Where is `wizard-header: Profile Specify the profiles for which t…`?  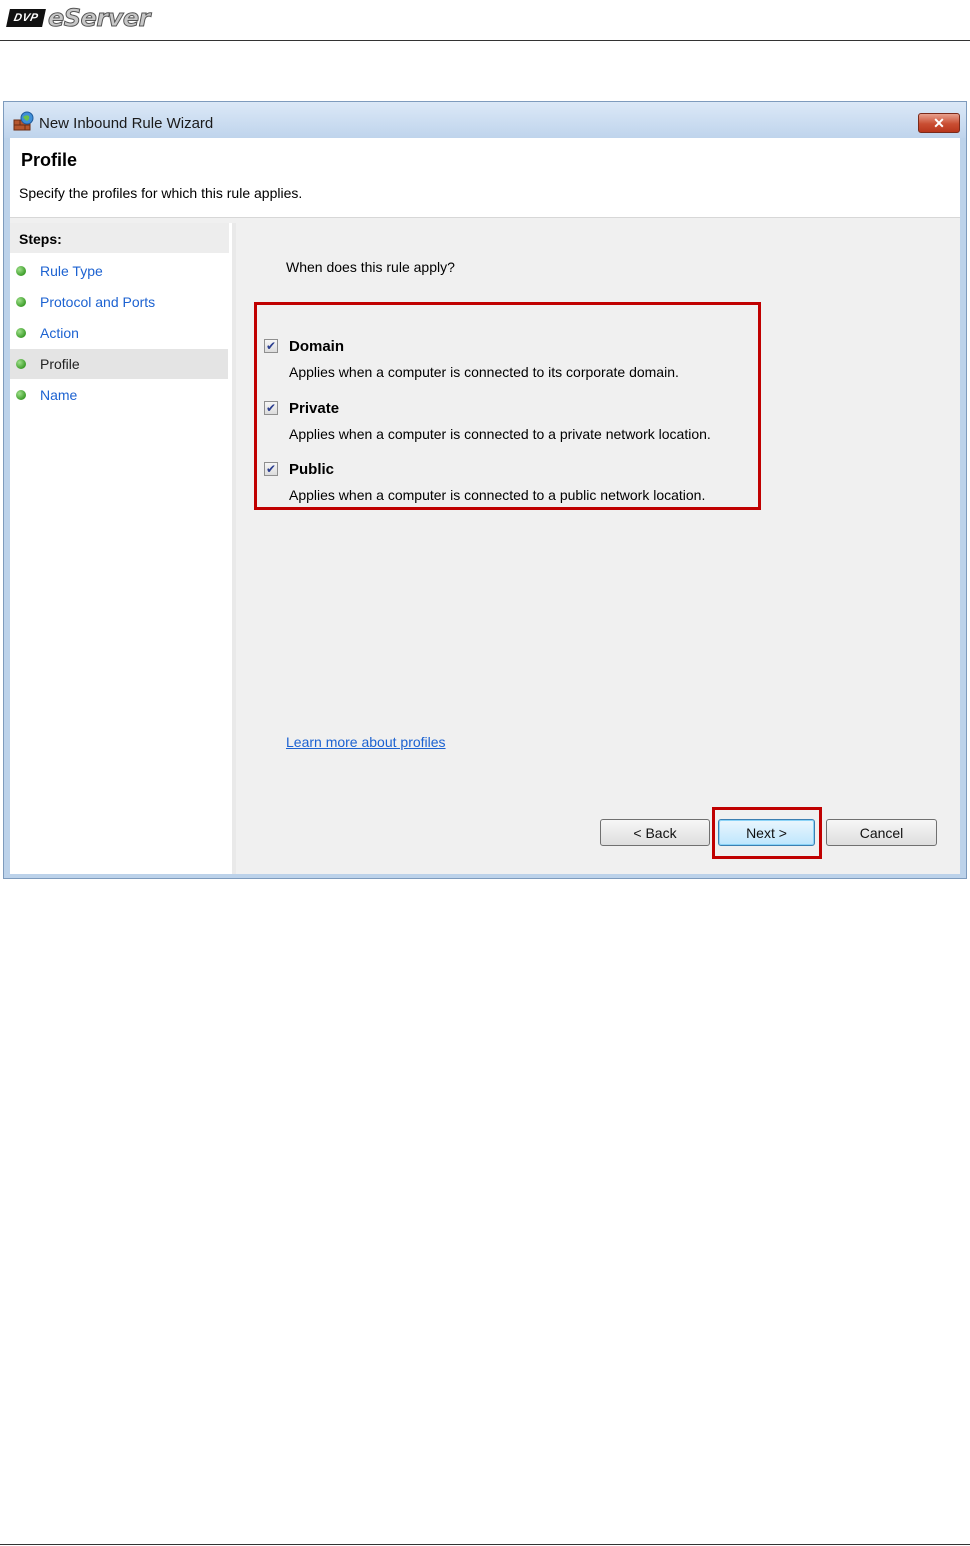 wizard-header: Profile Specify the profiles for which t… is located at coordinates (485, 178).